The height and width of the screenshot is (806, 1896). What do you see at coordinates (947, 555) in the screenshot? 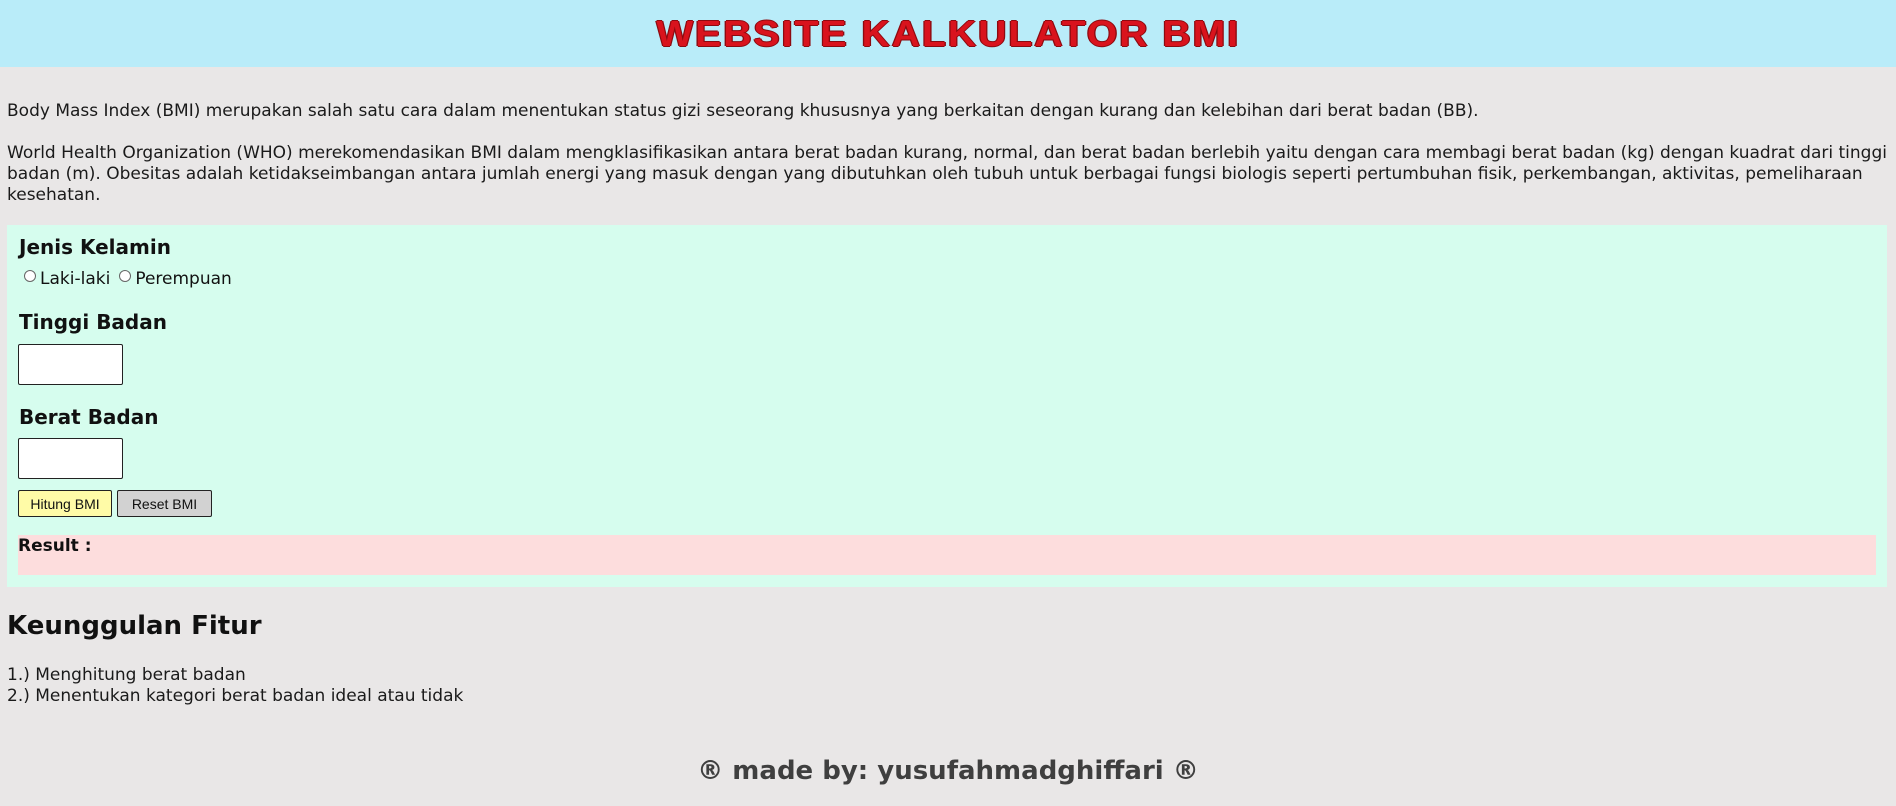
I see `result-box: Result :` at bounding box center [947, 555].